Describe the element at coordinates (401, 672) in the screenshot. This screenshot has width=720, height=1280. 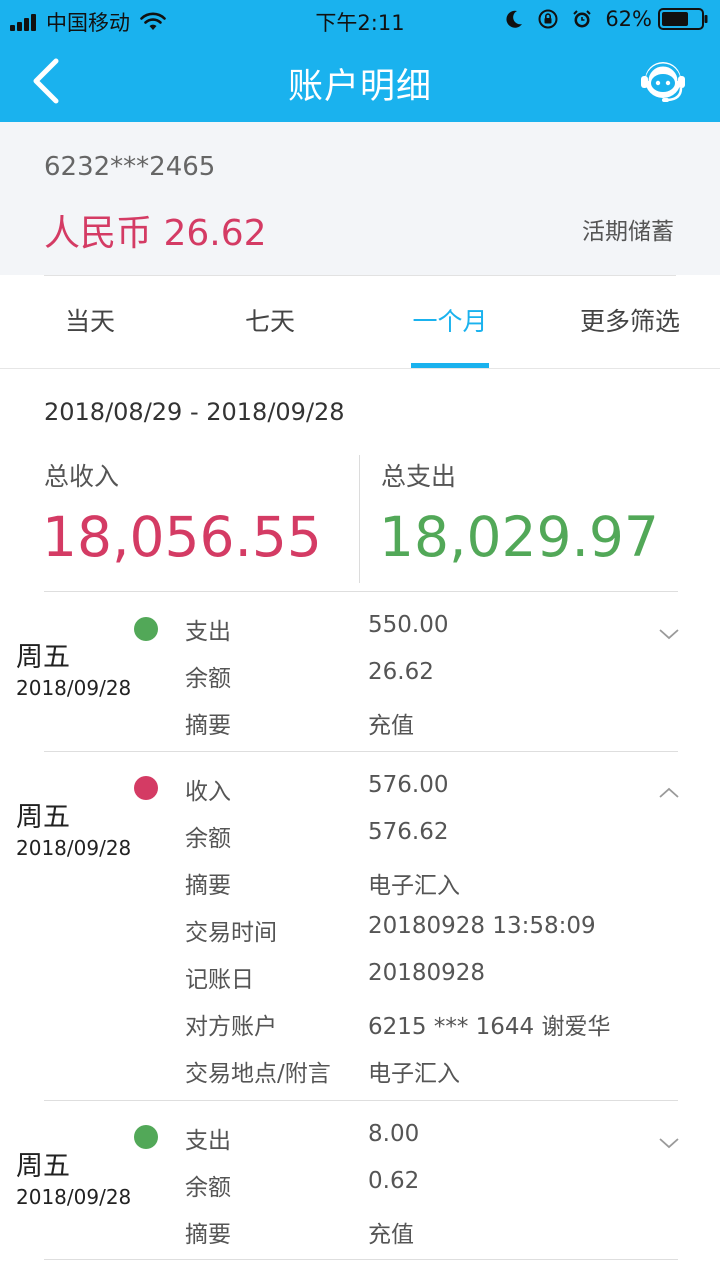
I see `row-value: 26.62` at that location.